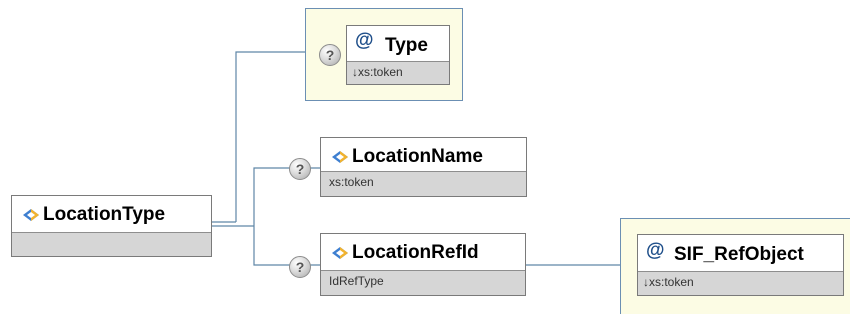  What do you see at coordinates (739, 254) in the screenshot?
I see `attribute-title: SIF_RefObject` at bounding box center [739, 254].